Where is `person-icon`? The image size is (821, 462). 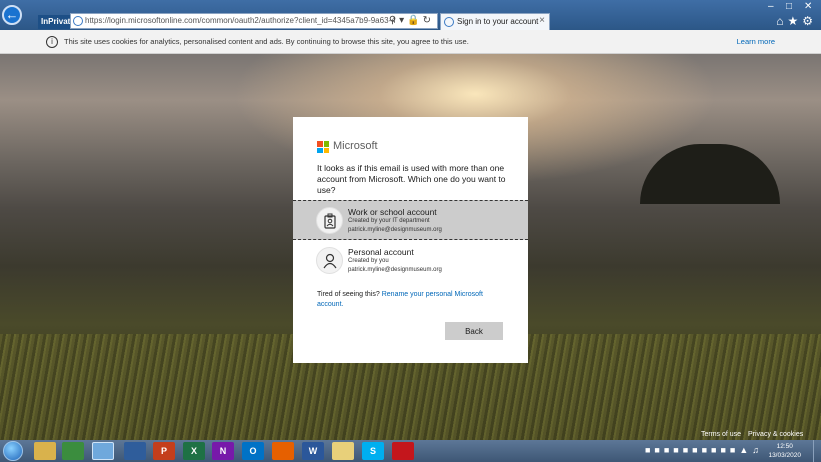
person-icon is located at coordinates (329, 260).